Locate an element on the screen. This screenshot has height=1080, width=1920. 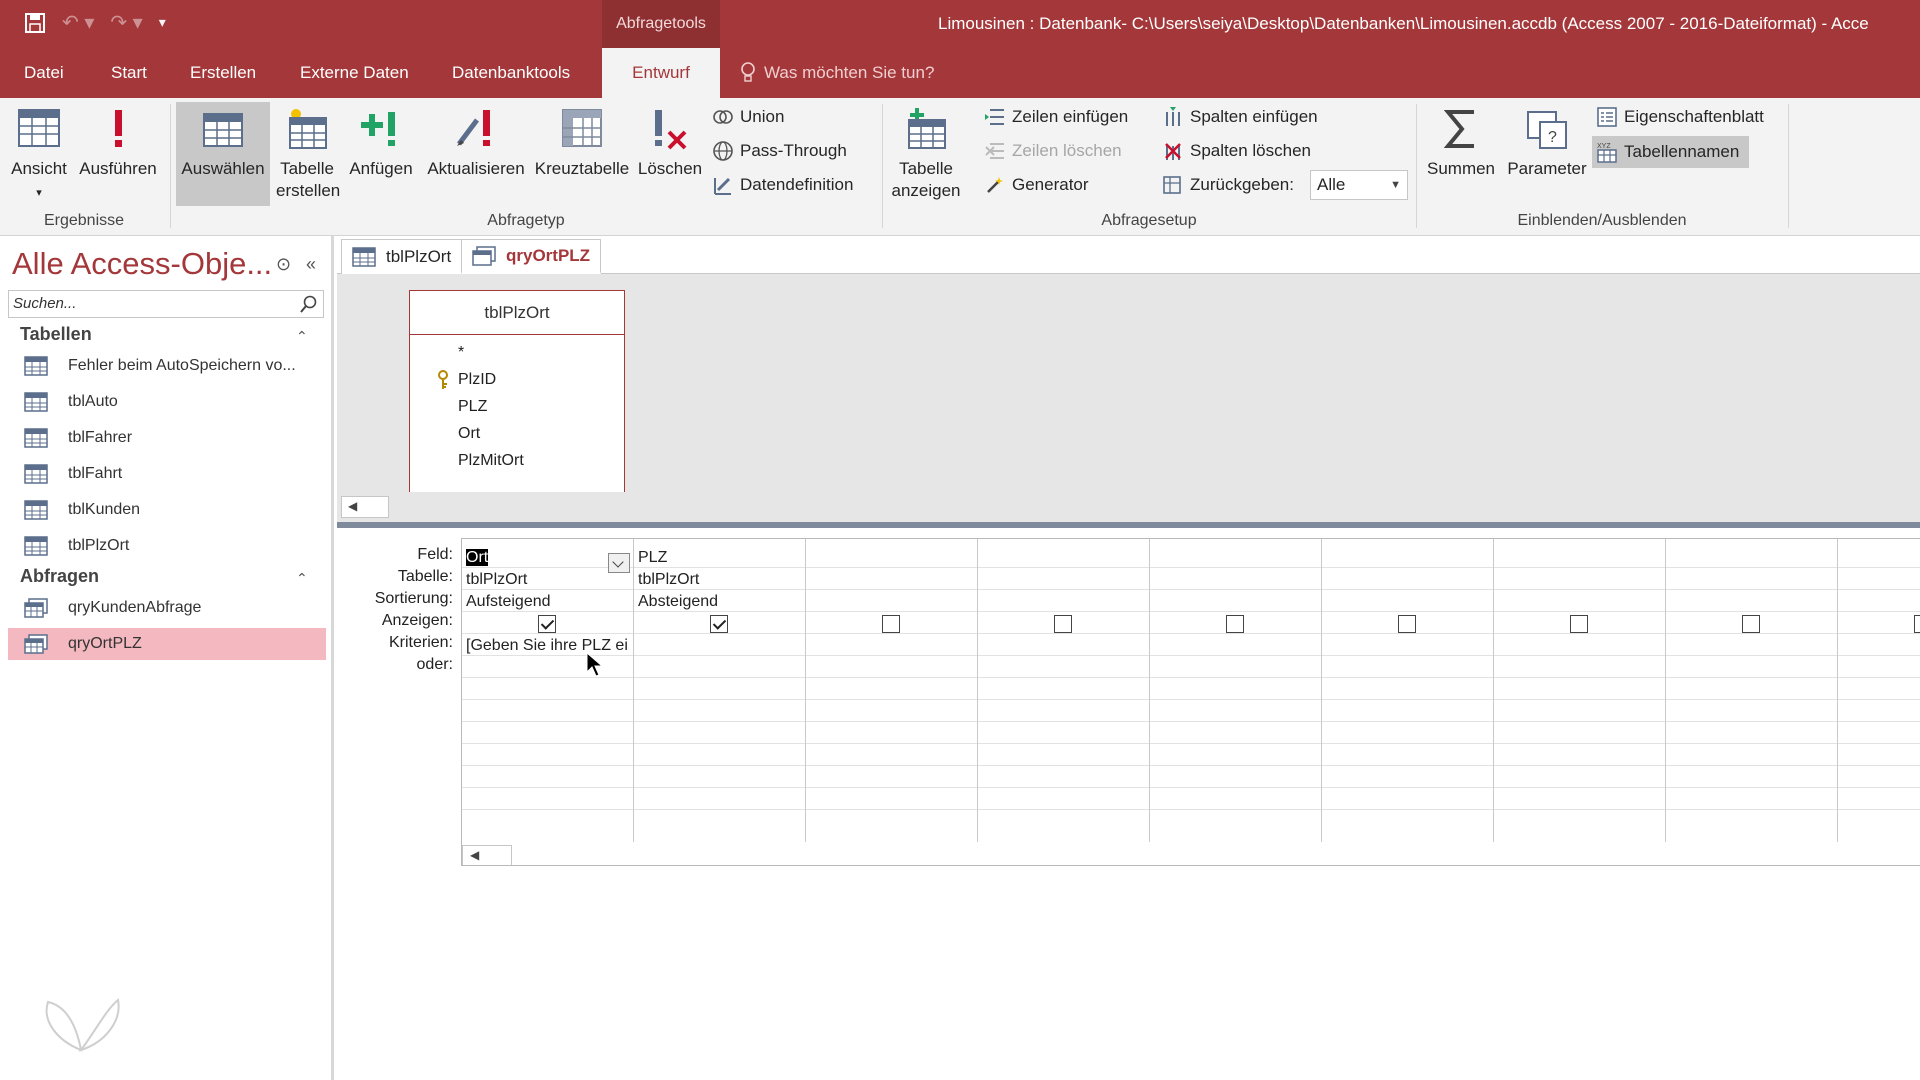
tabellennamen-button: XYZ Tabellennamen is located at coordinates (1671, 152).